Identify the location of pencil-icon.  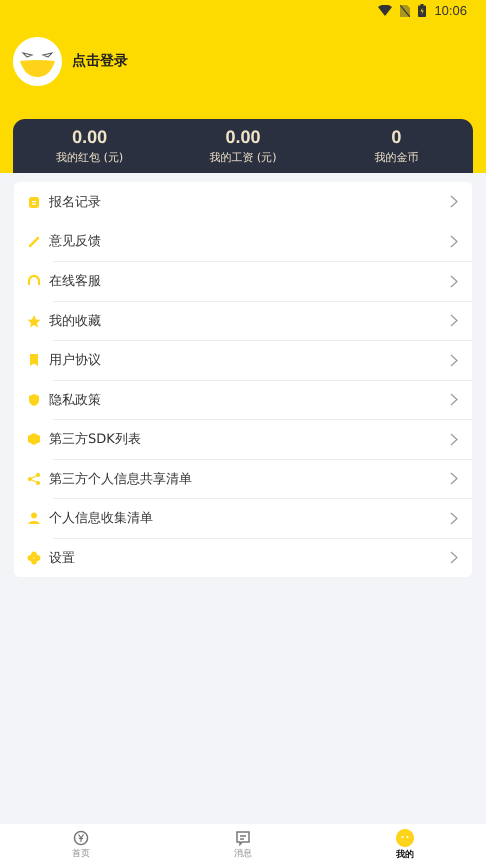
(34, 241).